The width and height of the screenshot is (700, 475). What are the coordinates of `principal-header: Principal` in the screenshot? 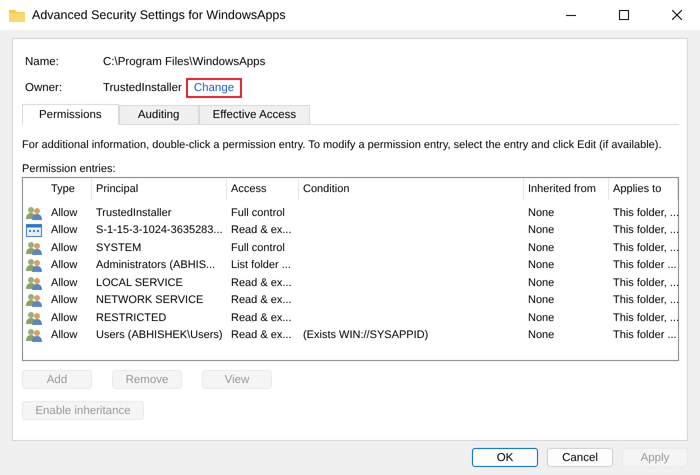 It's located at (159, 189).